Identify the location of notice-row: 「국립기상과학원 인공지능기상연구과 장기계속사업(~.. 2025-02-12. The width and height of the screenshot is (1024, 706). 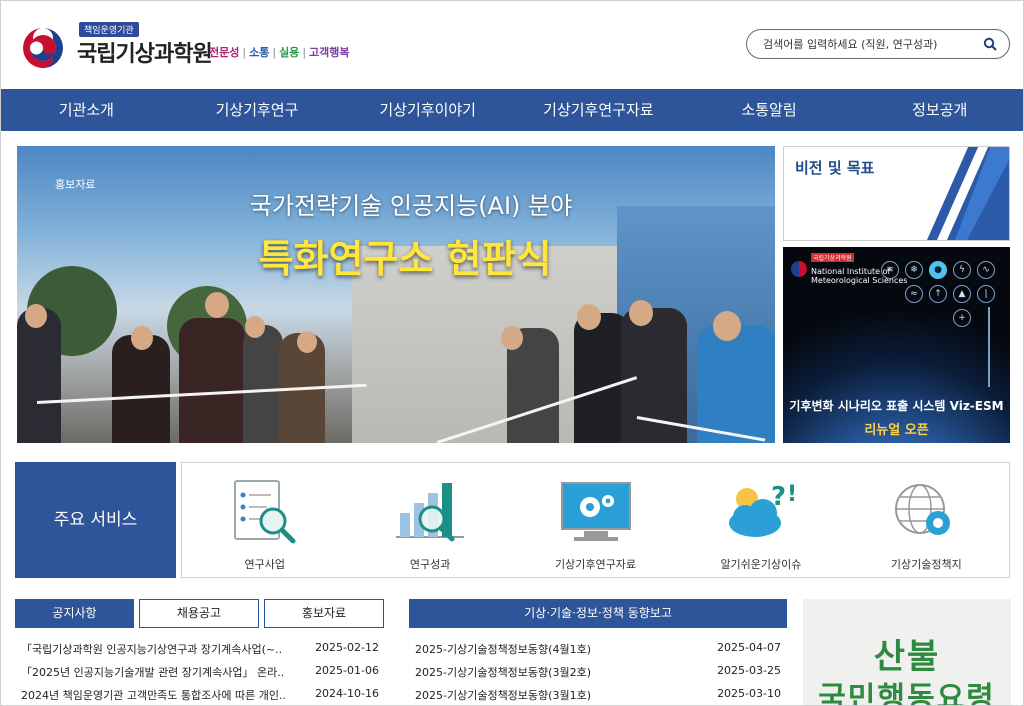
(200, 652).